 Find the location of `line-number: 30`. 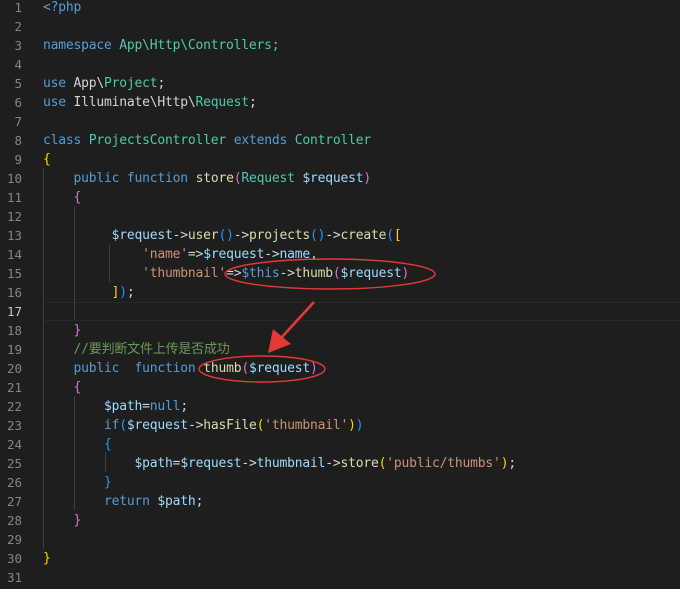

line-number: 30 is located at coordinates (14, 558).